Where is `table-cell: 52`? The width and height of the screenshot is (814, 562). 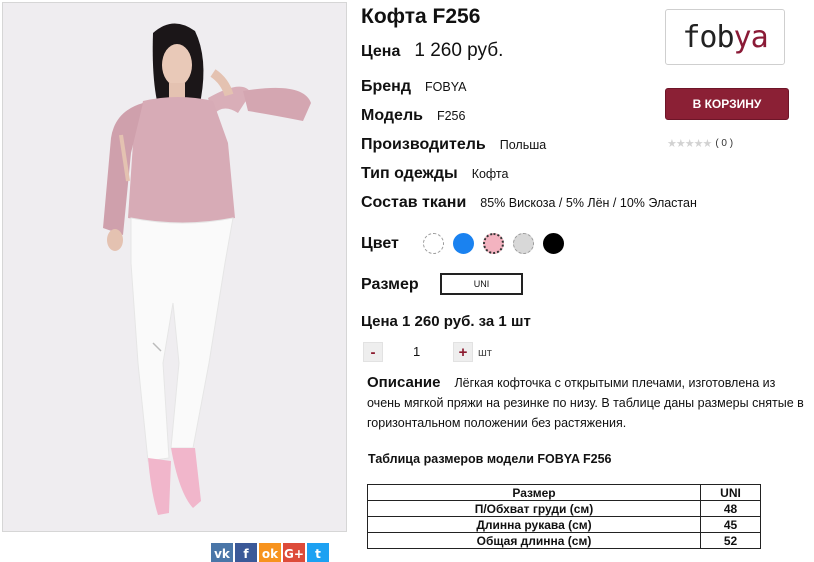
table-cell: 52 is located at coordinates (730, 540).